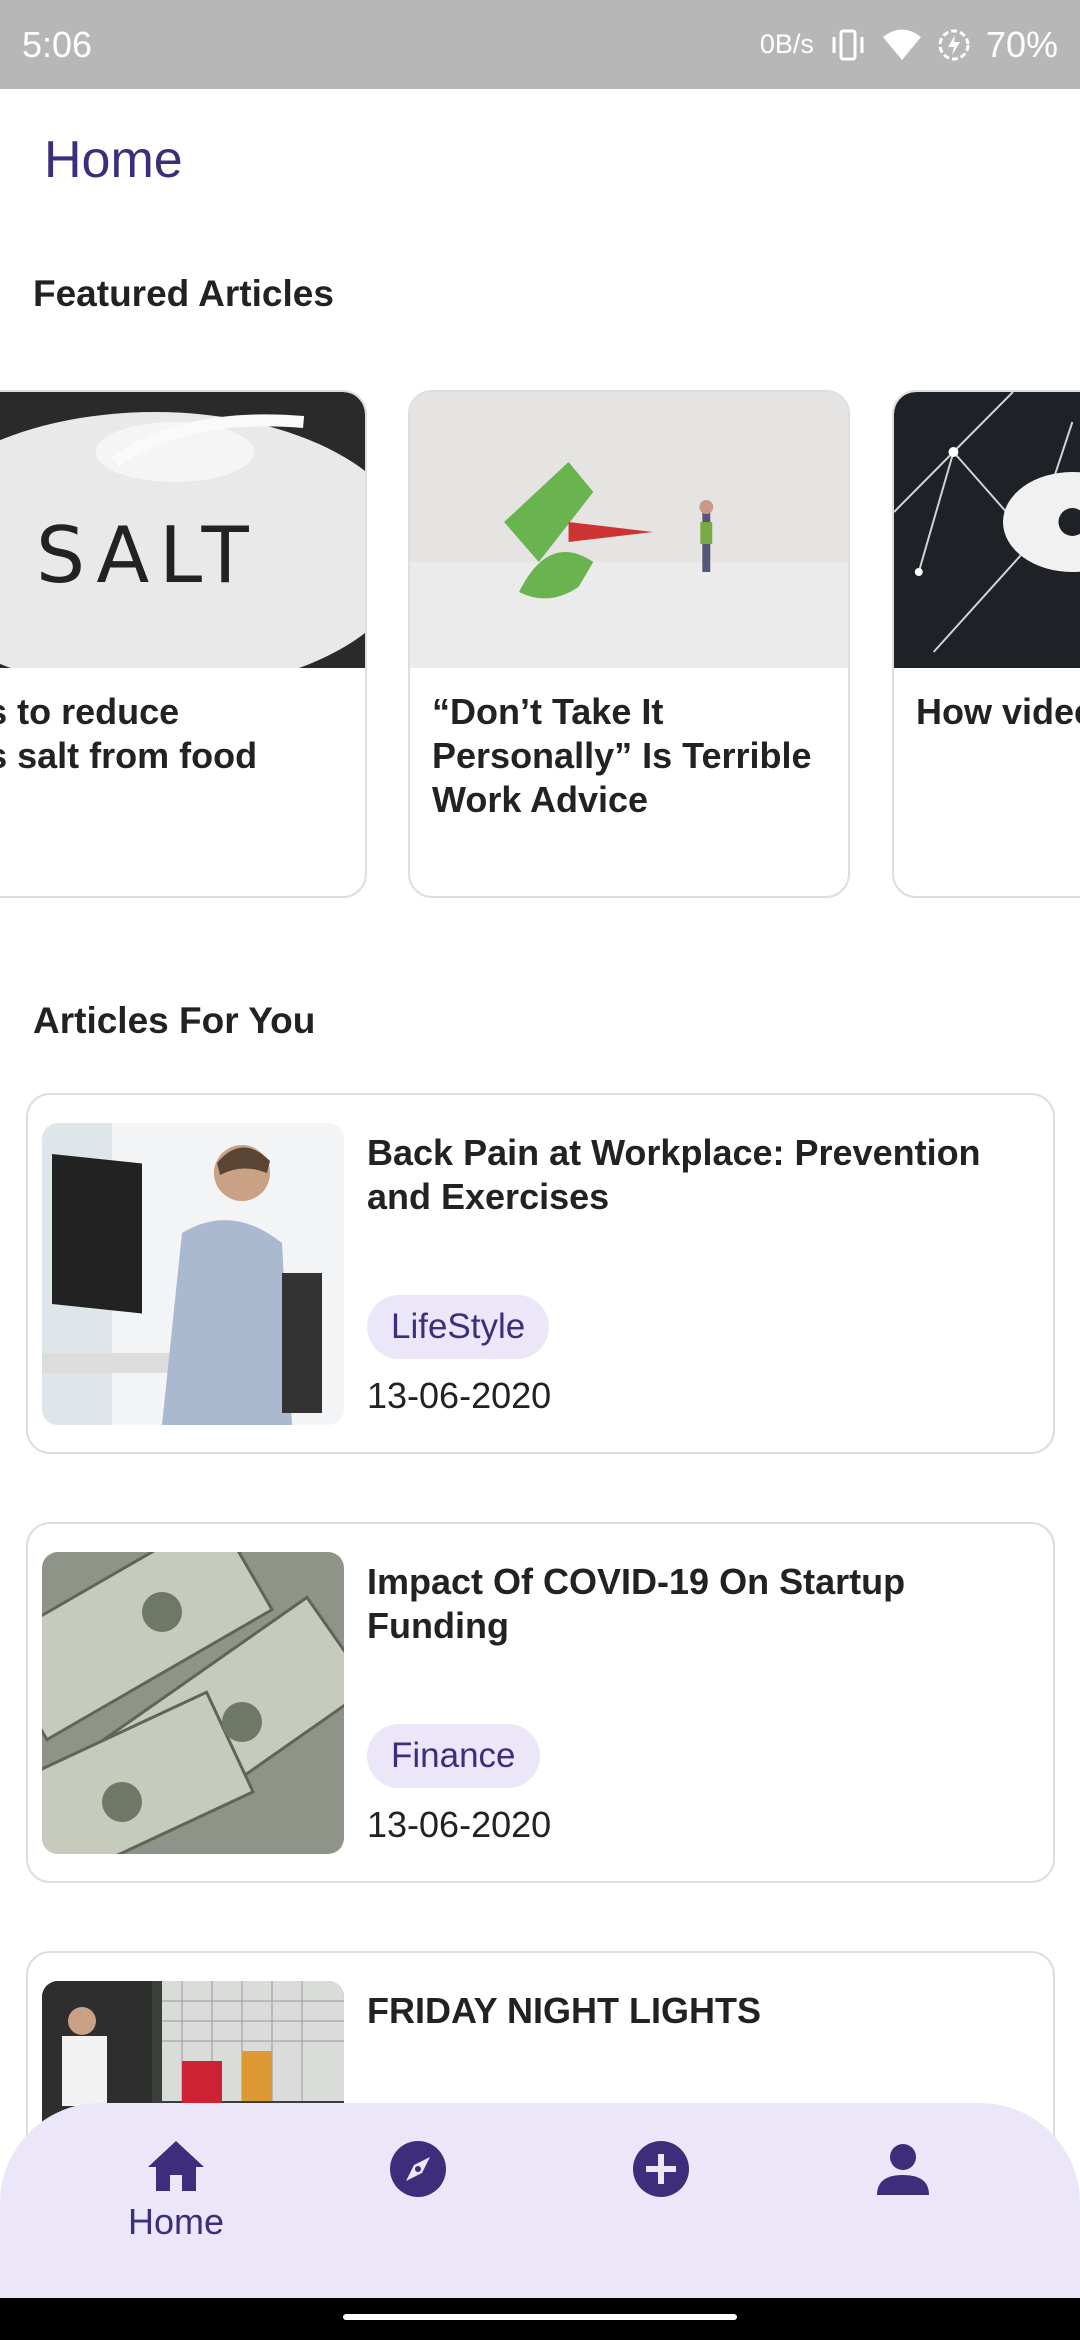 Image resolution: width=1080 pixels, height=2340 pixels. Describe the element at coordinates (661, 2169) in the screenshot. I see `add-circle-icon` at that location.